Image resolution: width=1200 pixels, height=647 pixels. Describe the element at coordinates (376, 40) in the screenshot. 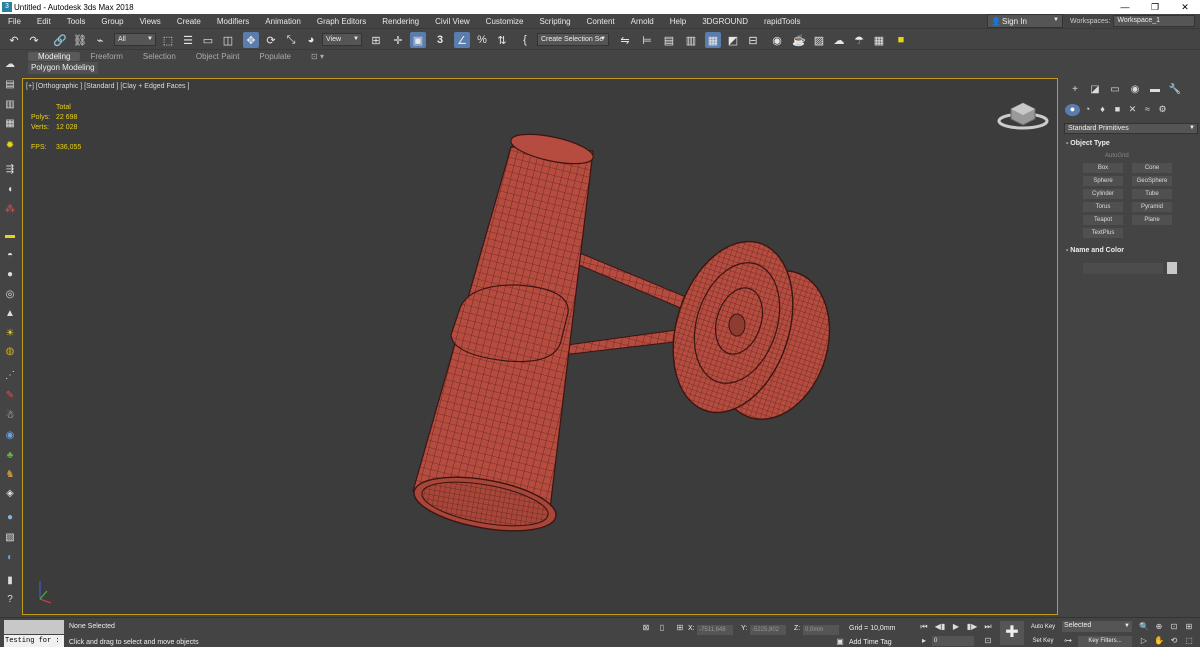

I see `pivot-center-icon: ⊞` at that location.